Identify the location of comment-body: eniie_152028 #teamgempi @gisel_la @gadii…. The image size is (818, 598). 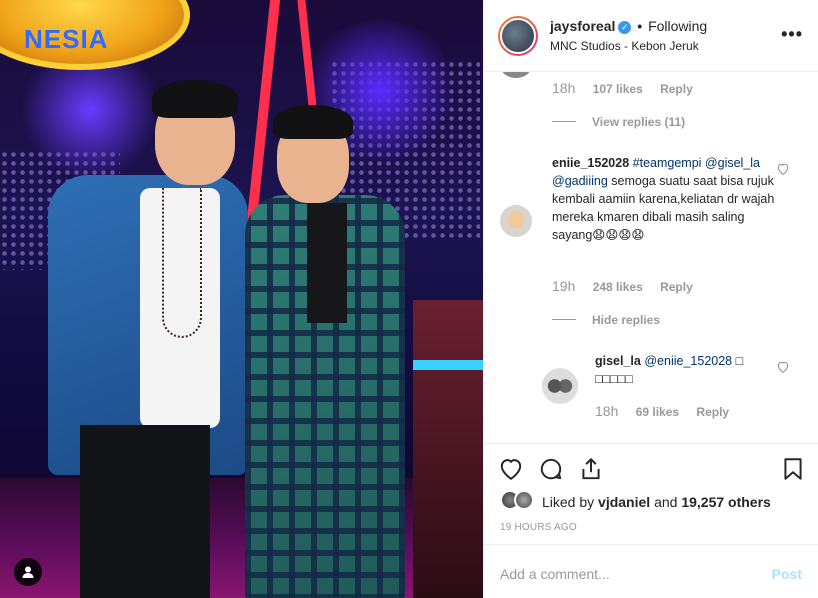
(667, 199).